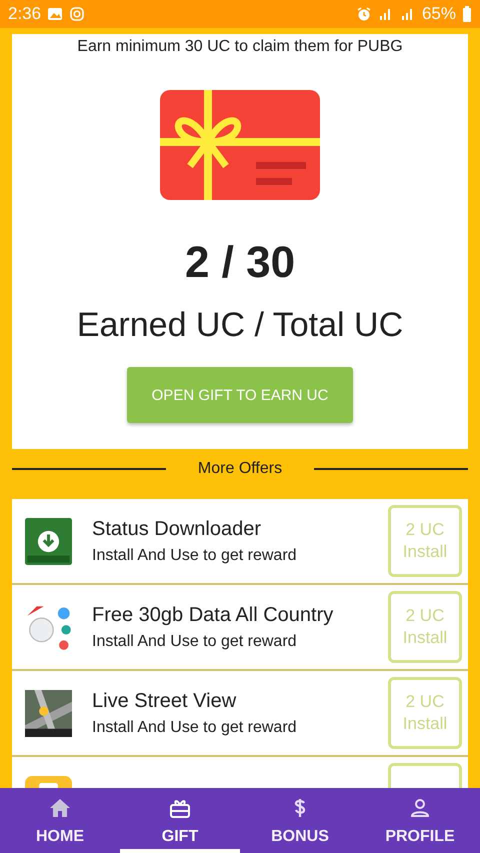 This screenshot has height=853, width=480. Describe the element at coordinates (300, 820) in the screenshot. I see `nav-tab: BONUS` at that location.